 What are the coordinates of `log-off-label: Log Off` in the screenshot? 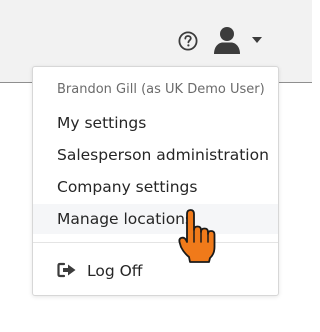 It's located at (115, 271).